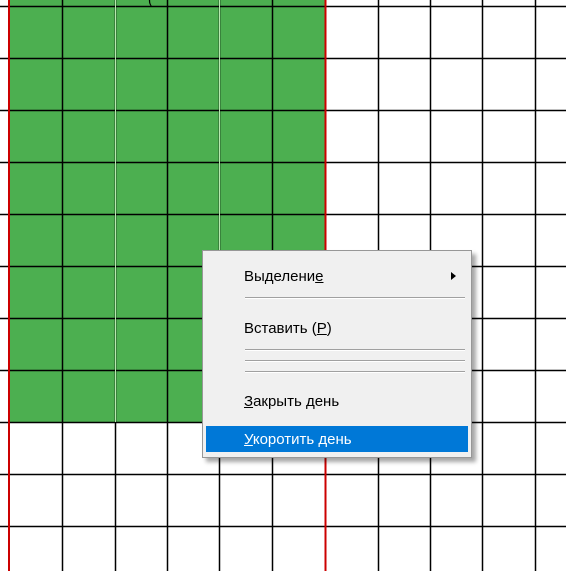 The width and height of the screenshot is (566, 571). I want to click on menu-item-paste: Вставить (Р), so click(337, 328).